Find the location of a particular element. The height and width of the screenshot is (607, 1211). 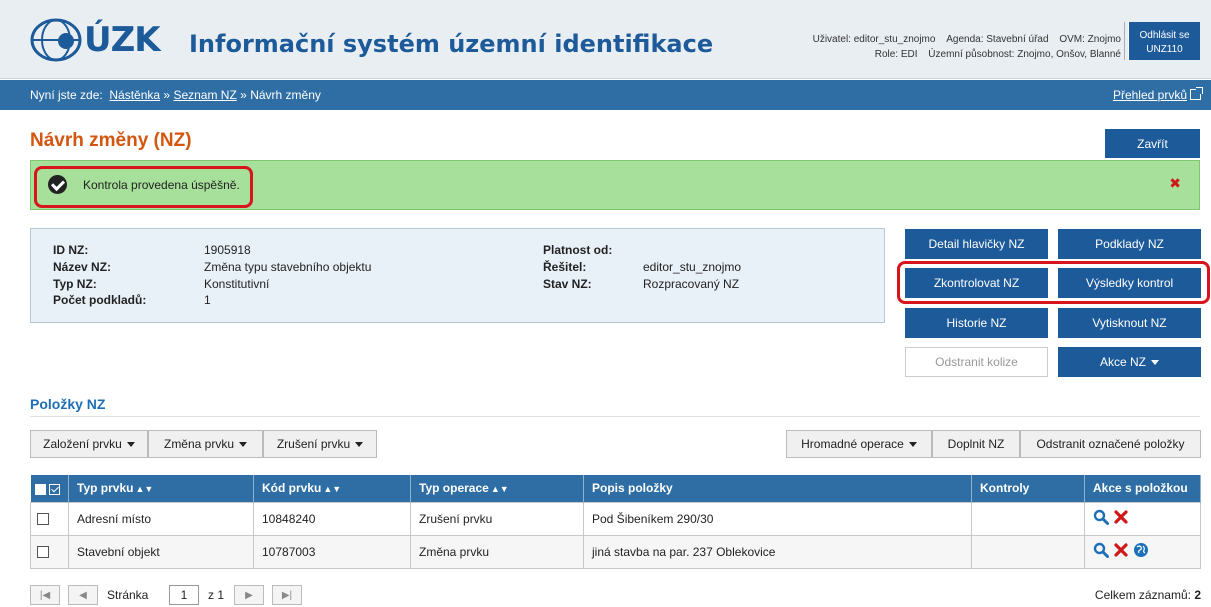

next-page-button: ▶ is located at coordinates (249, 595).